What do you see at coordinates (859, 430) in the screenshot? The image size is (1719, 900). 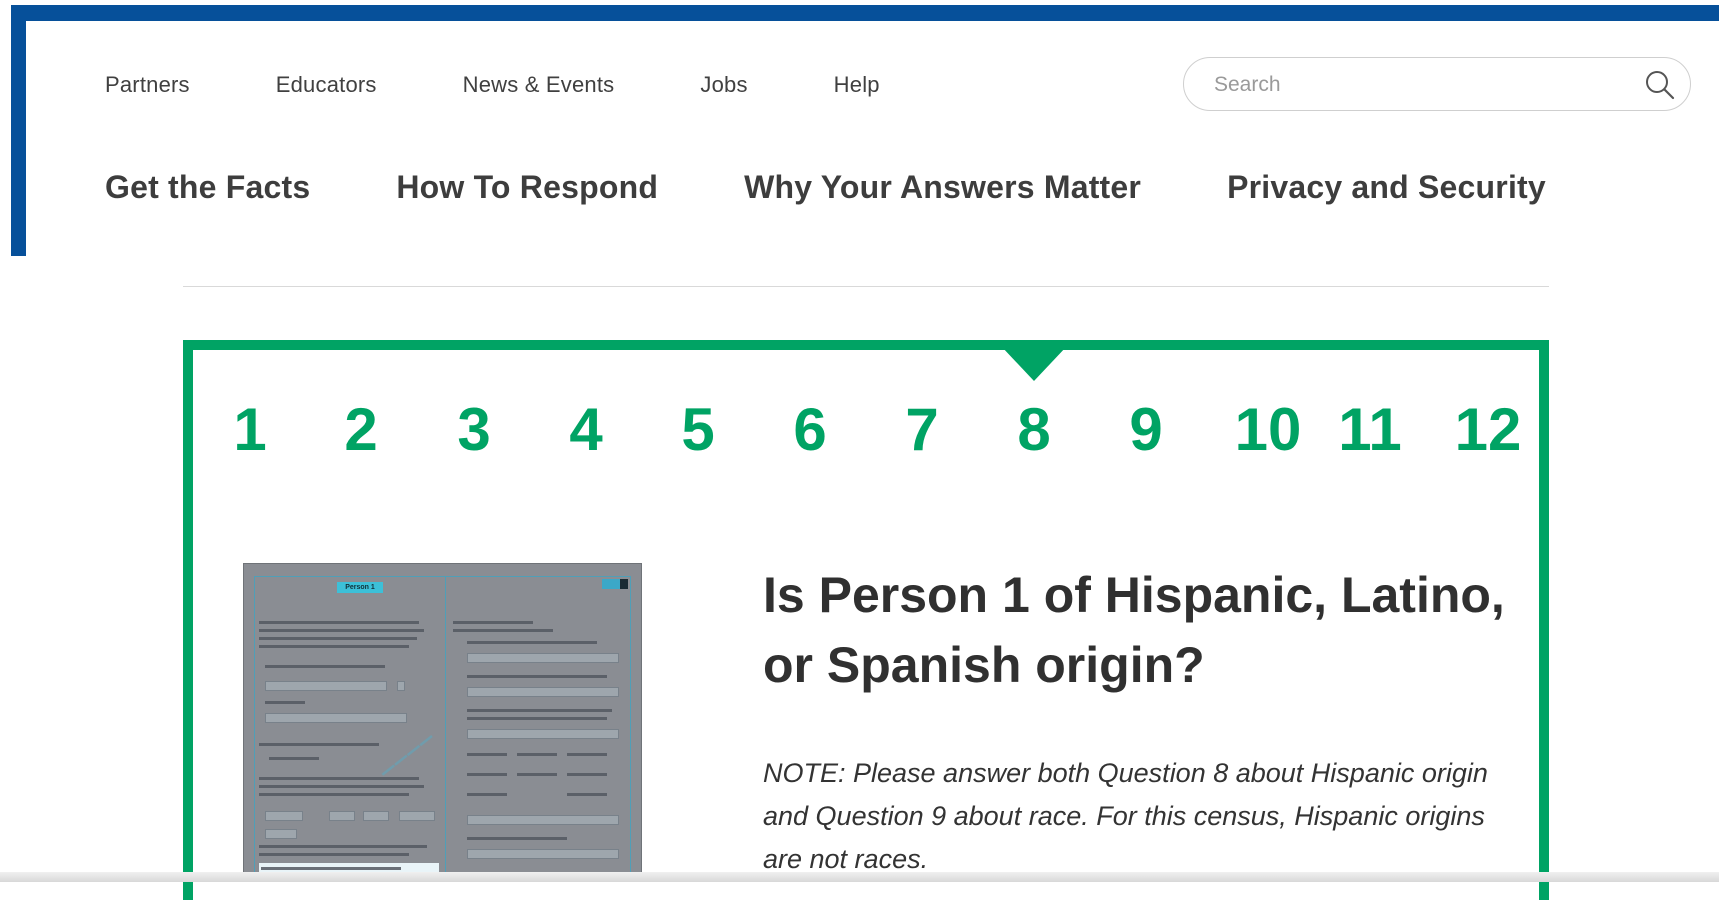 I see `question-steps: 1 2 3 4 5 6 7 8 9 10 11 12` at bounding box center [859, 430].